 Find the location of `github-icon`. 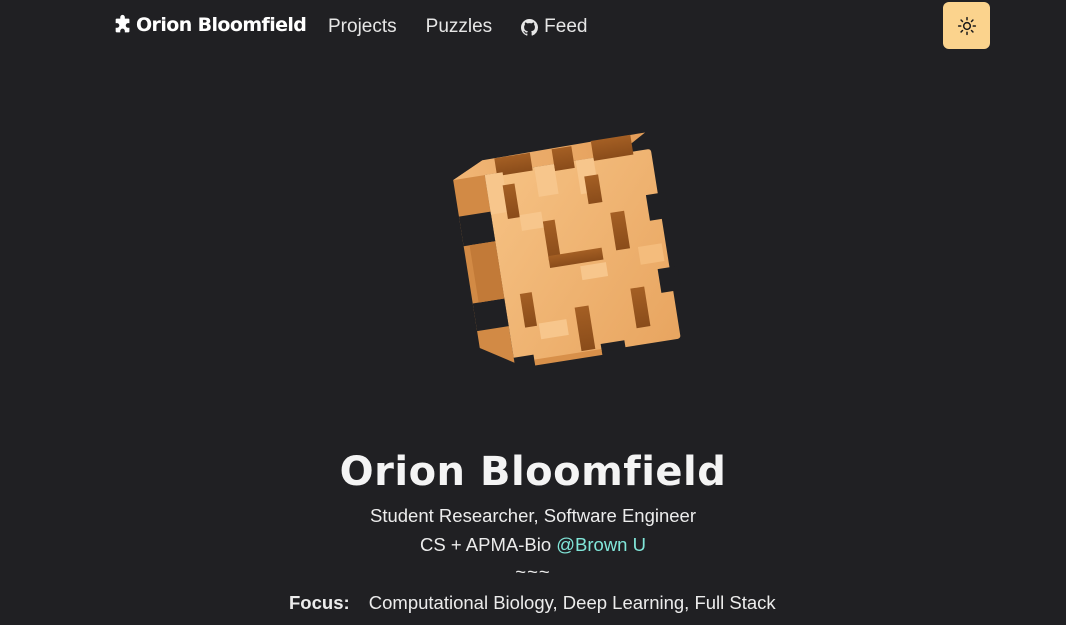

github-icon is located at coordinates (530, 27).